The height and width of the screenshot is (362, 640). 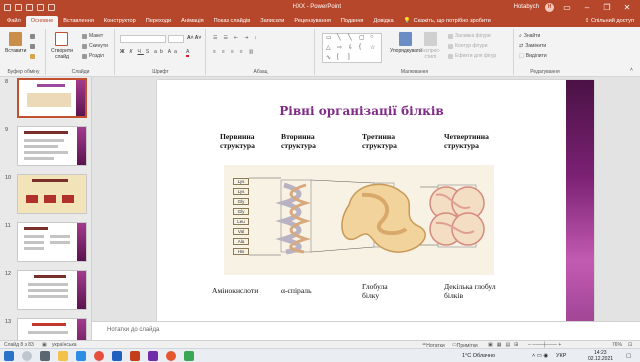 I want to click on spacing-icon: ab, so click(x=160, y=52).